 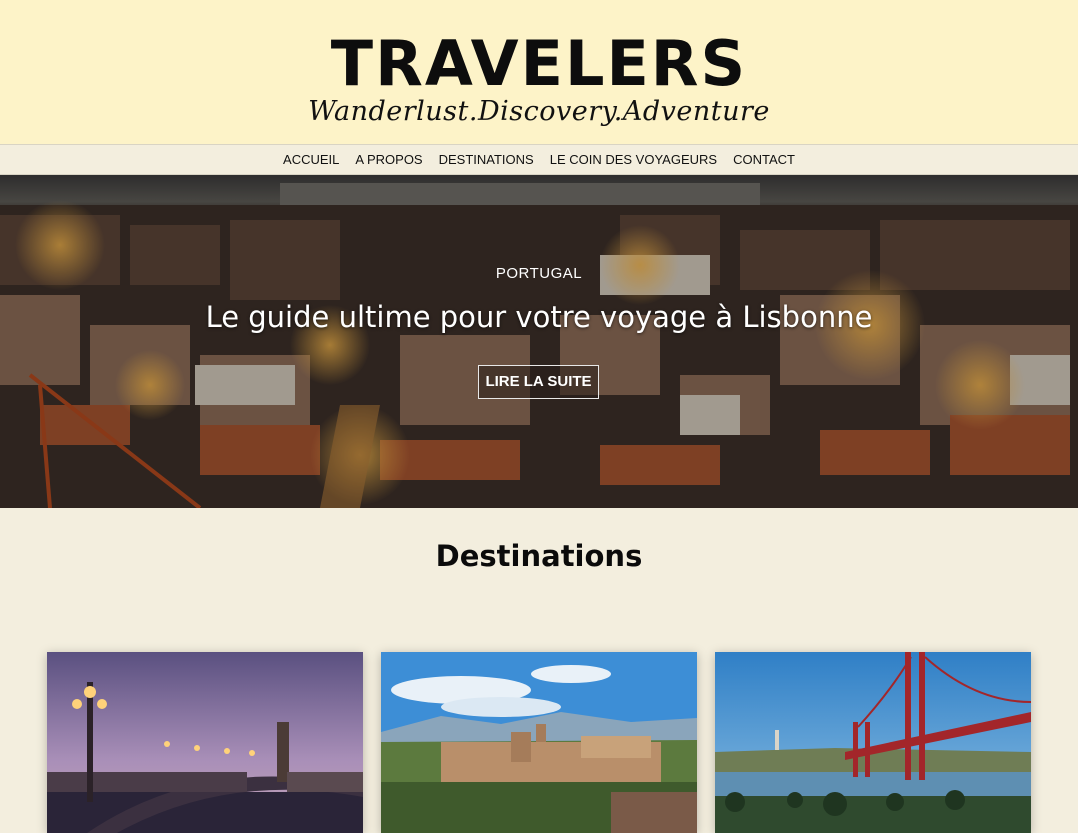 What do you see at coordinates (539, 111) in the screenshot?
I see `site-tagline: Wanderlust.Discovery.Adventure` at bounding box center [539, 111].